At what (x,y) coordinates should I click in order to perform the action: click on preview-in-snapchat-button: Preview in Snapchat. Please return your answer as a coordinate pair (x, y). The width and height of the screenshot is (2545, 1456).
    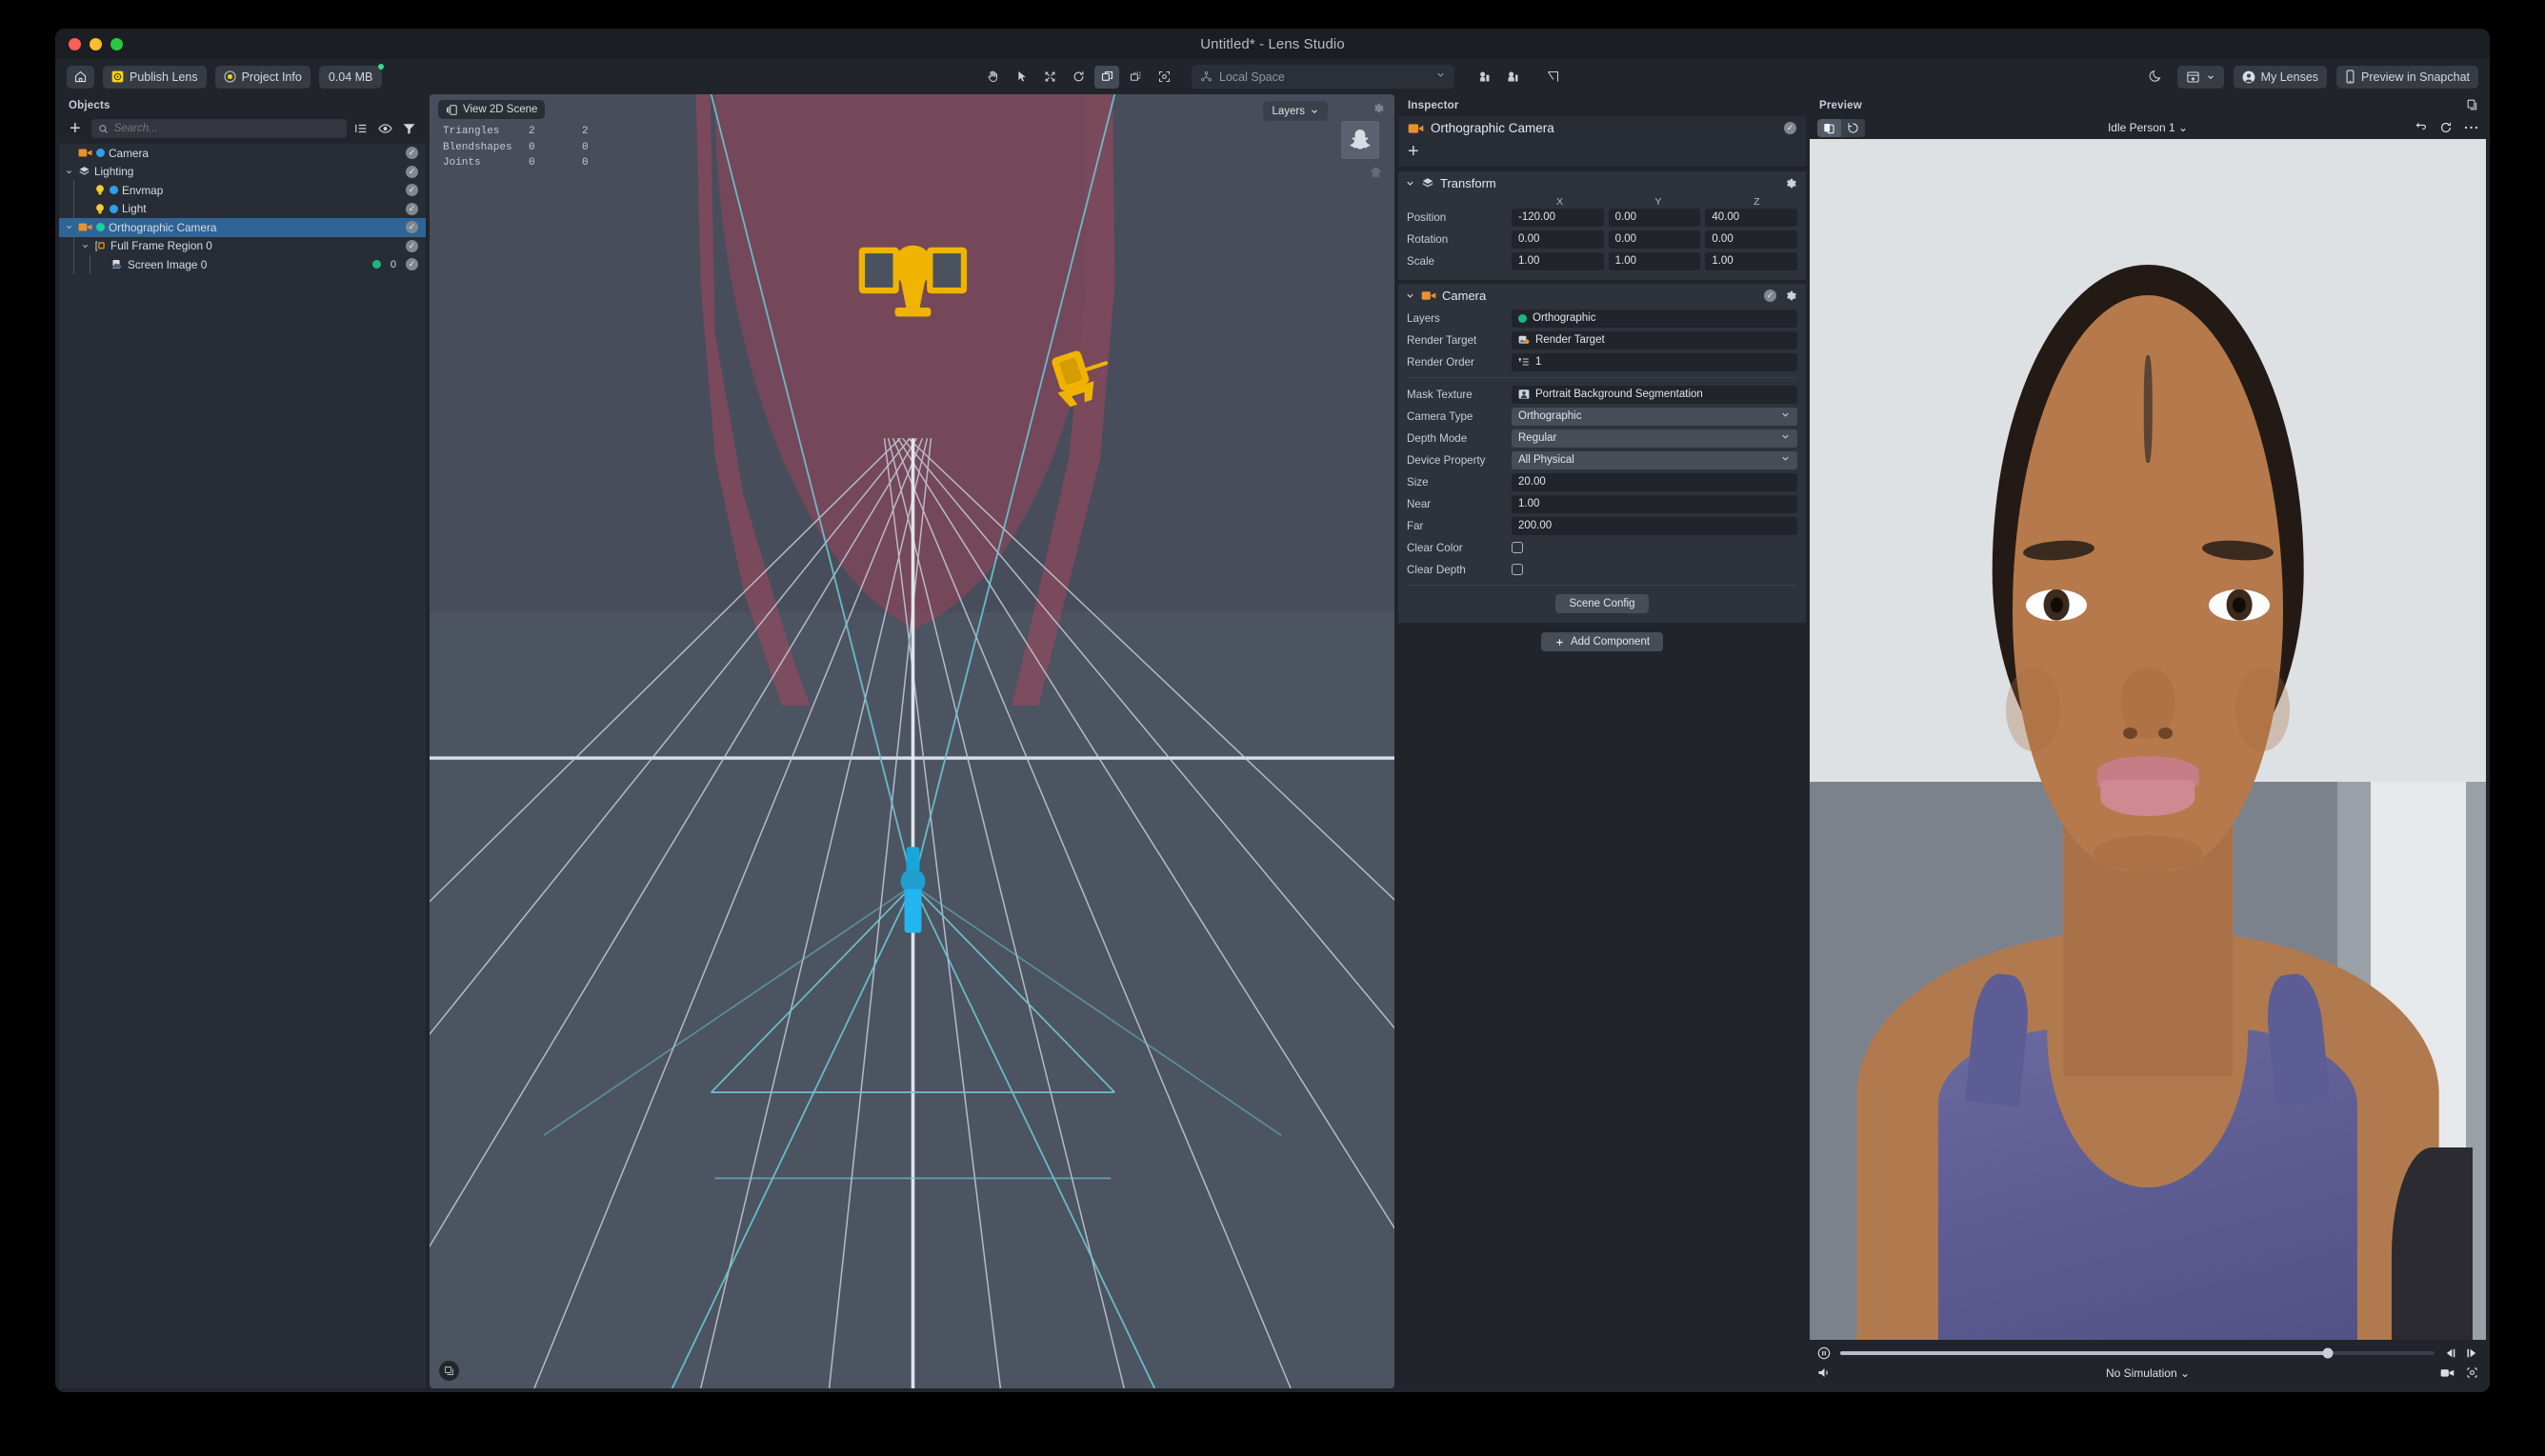
    Looking at the image, I should click on (2407, 77).